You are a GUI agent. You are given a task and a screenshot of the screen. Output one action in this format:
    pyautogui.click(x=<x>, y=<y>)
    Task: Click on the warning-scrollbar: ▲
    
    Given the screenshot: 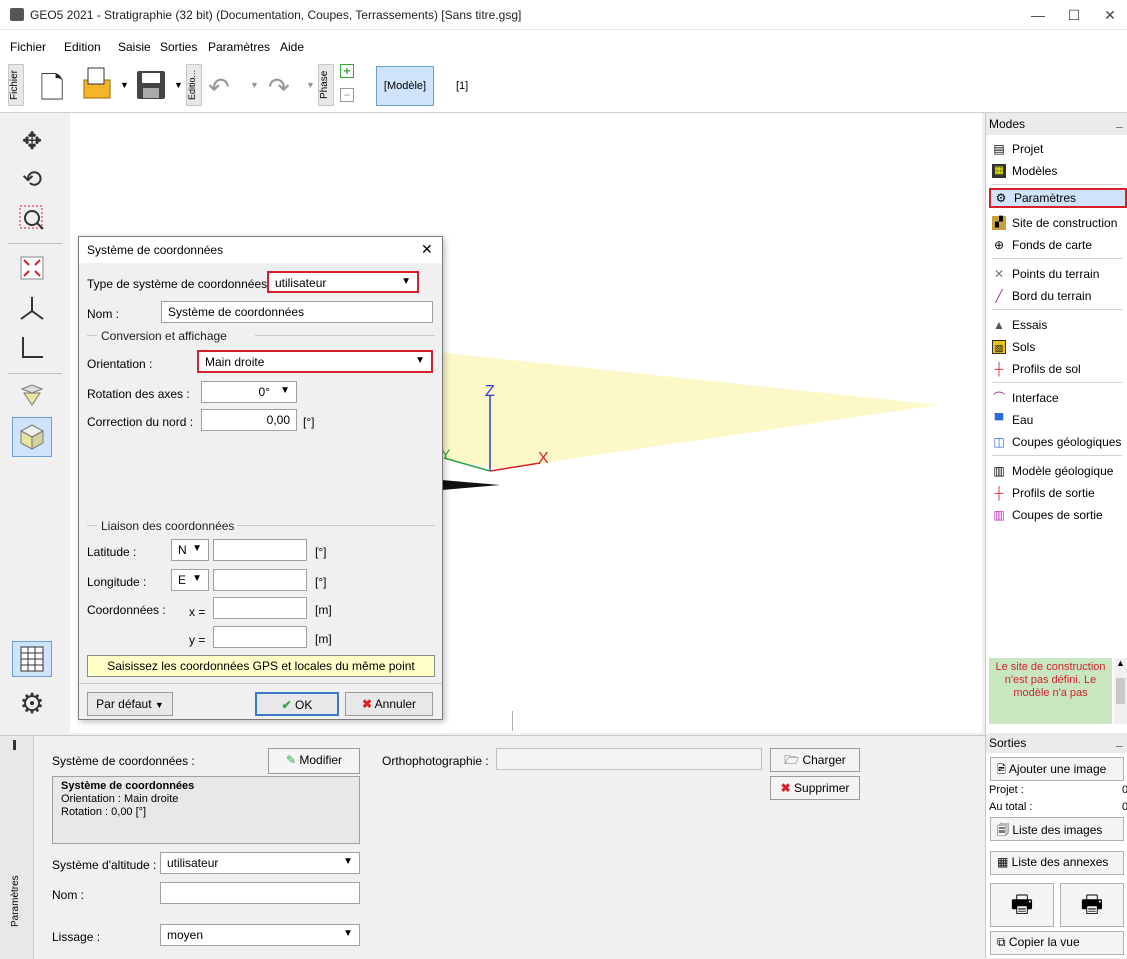 What is the action you would take?
    pyautogui.click(x=1120, y=691)
    